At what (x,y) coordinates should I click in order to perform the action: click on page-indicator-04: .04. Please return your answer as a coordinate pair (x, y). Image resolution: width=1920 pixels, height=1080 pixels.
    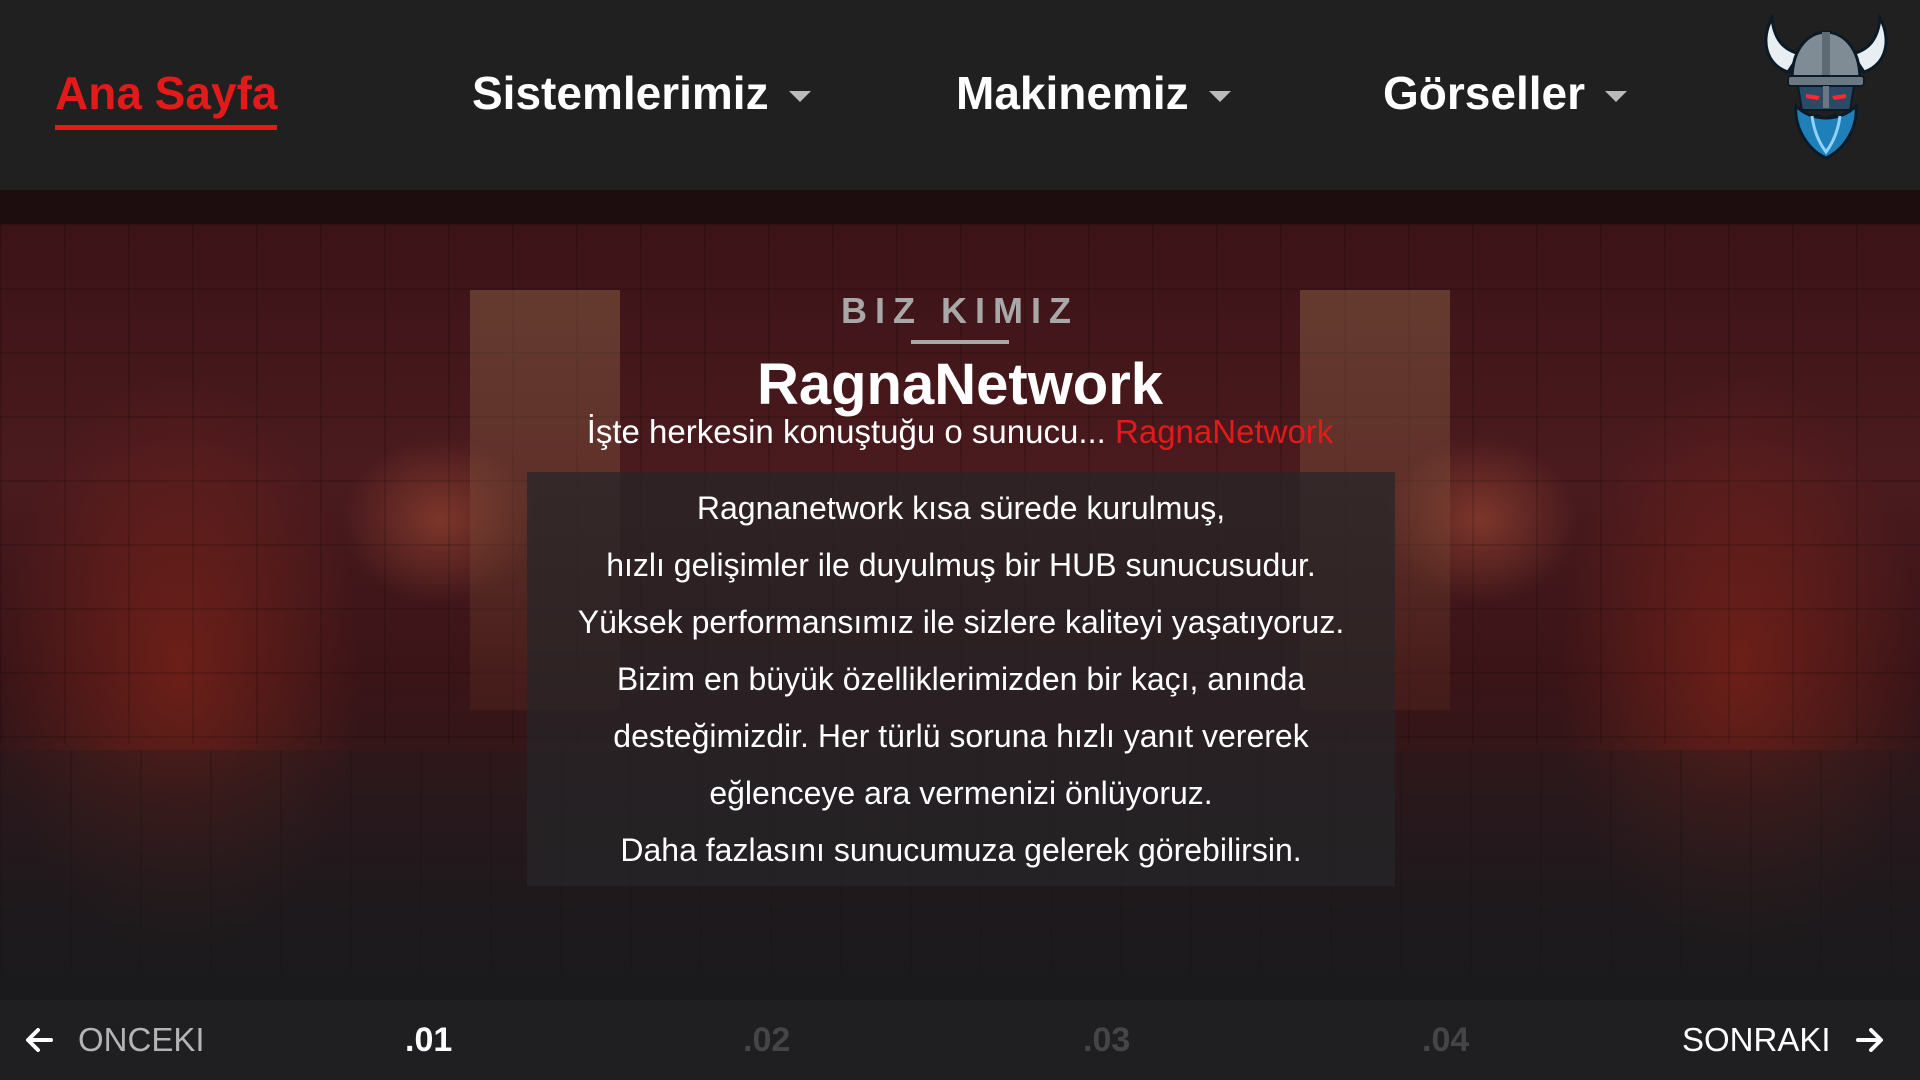
    Looking at the image, I should click on (1445, 1040).